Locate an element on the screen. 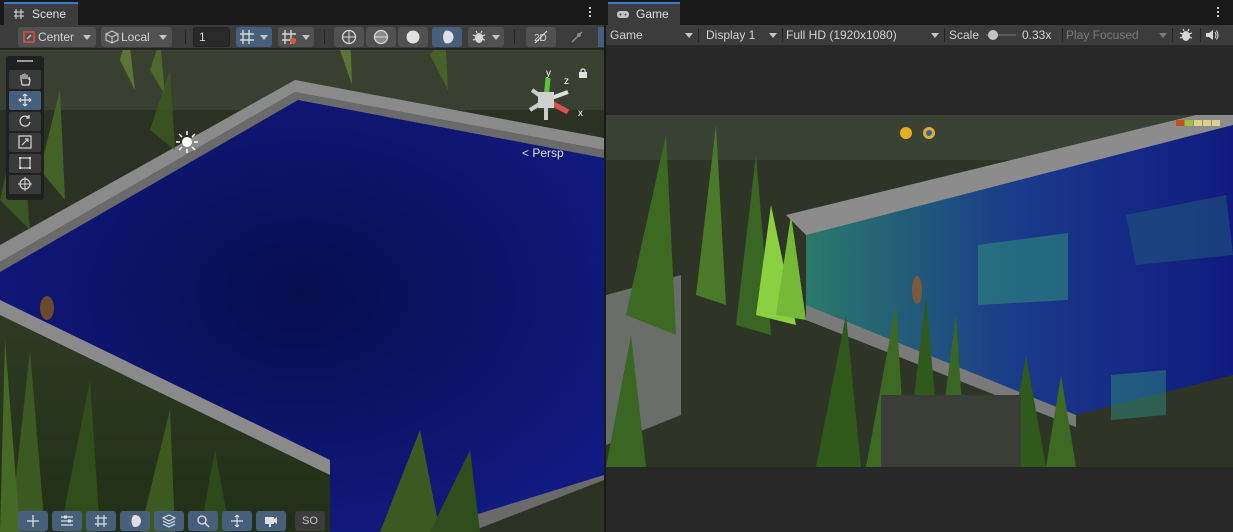  tab-game-label: Game is located at coordinates (652, 14).